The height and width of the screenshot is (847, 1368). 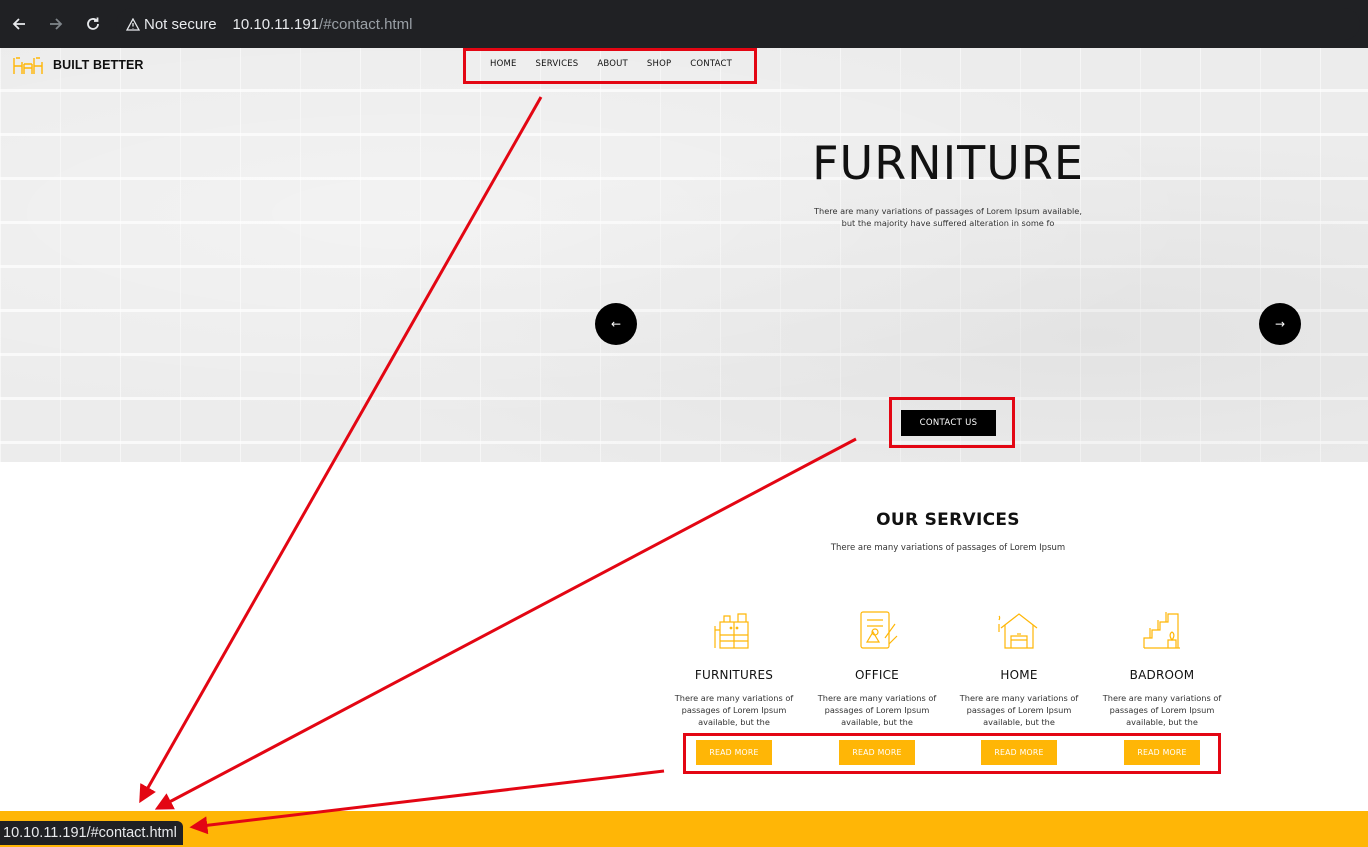 What do you see at coordinates (948, 163) in the screenshot?
I see `hero-title: FURNITURE` at bounding box center [948, 163].